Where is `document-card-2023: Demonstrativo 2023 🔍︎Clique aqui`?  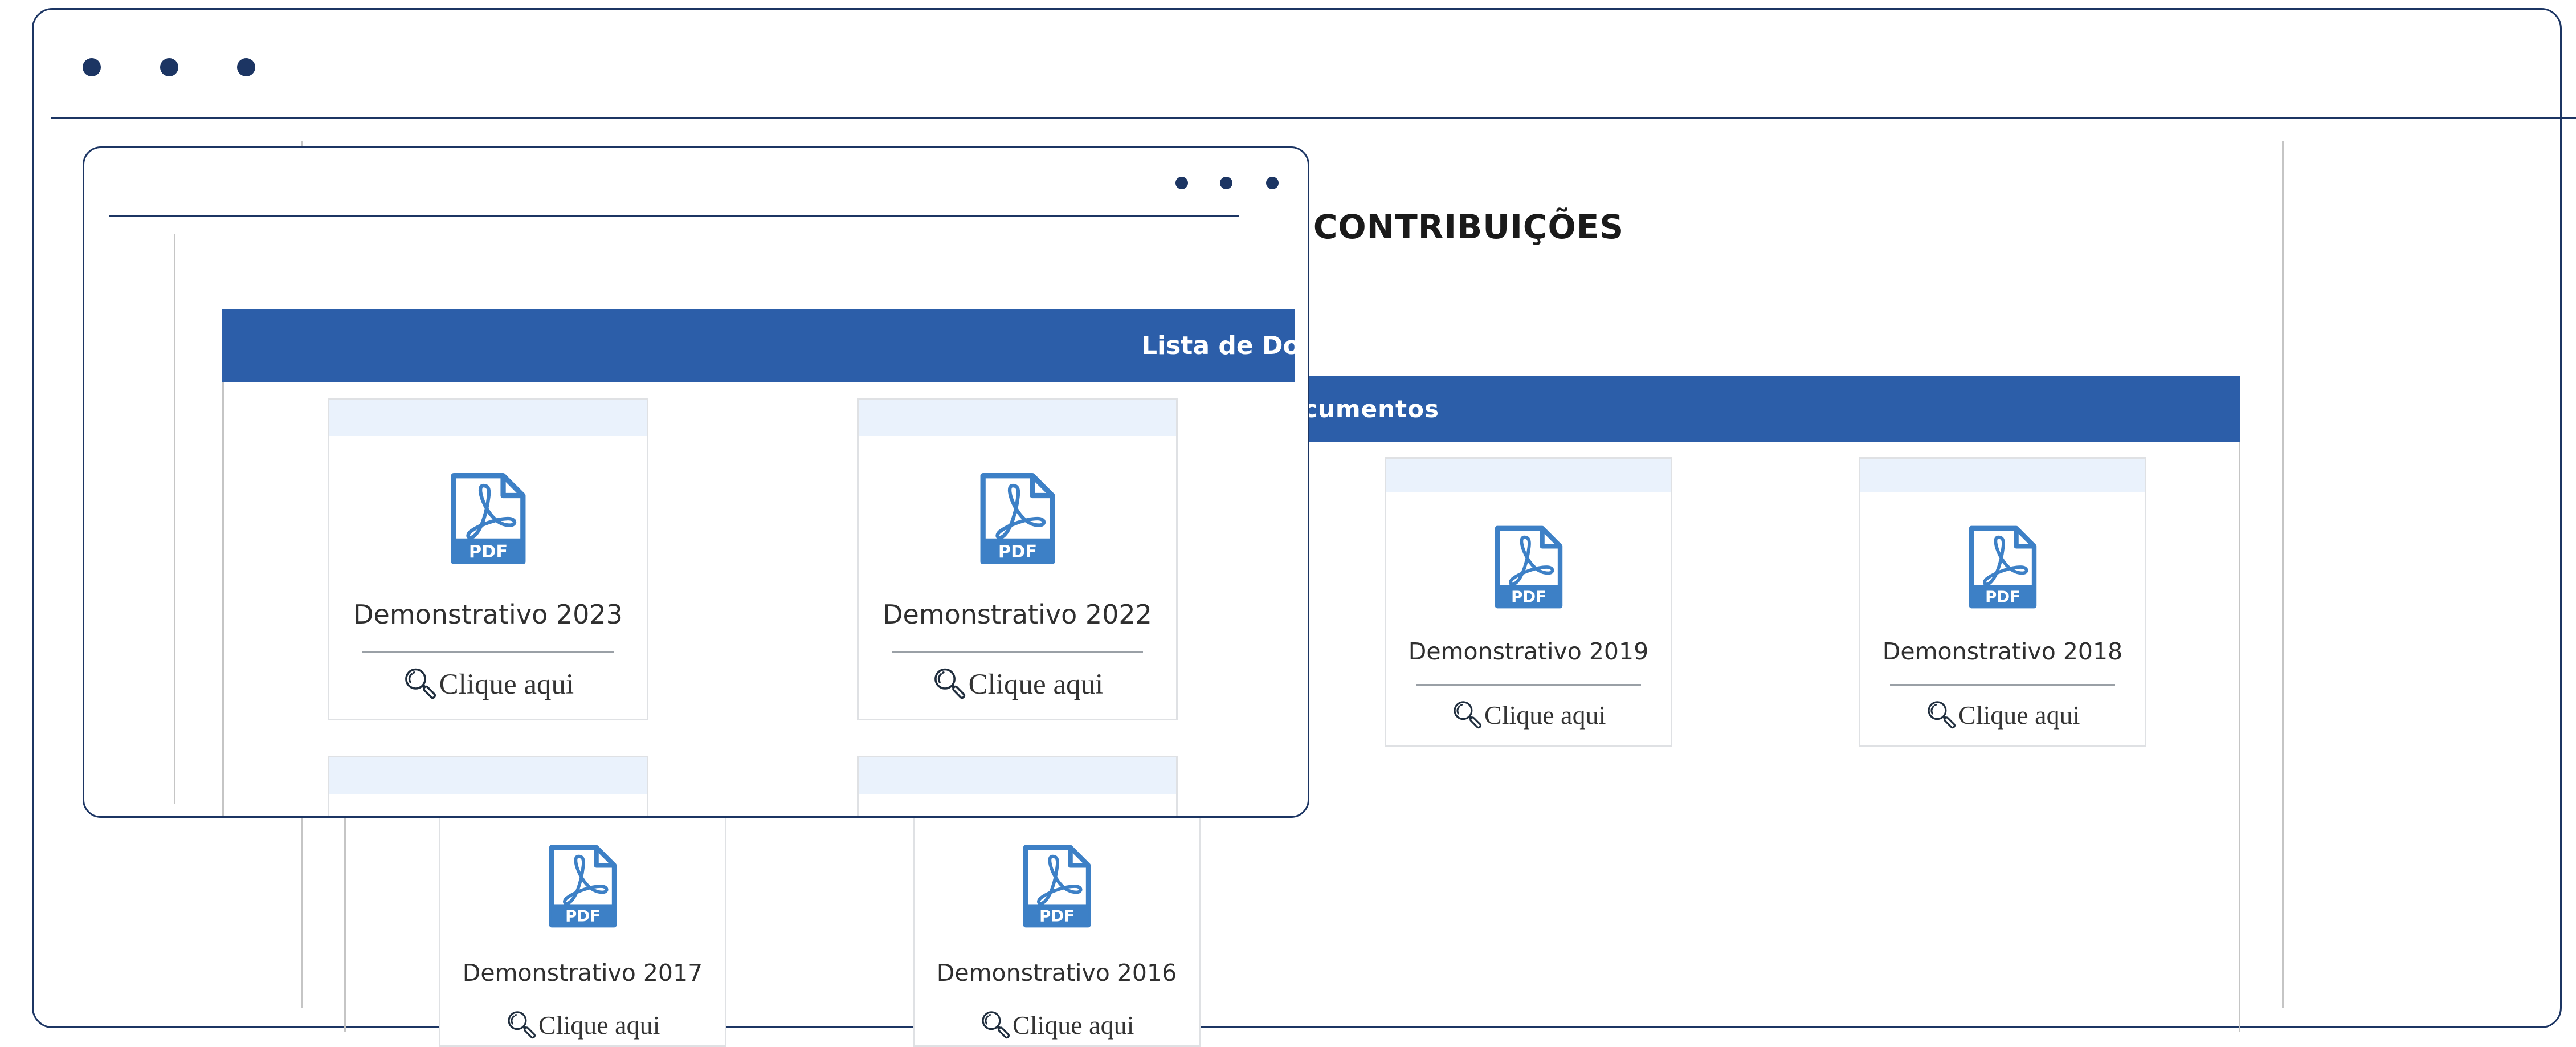 document-card-2023: Demonstrativo 2023 🔍︎Clique aqui is located at coordinates (488, 559).